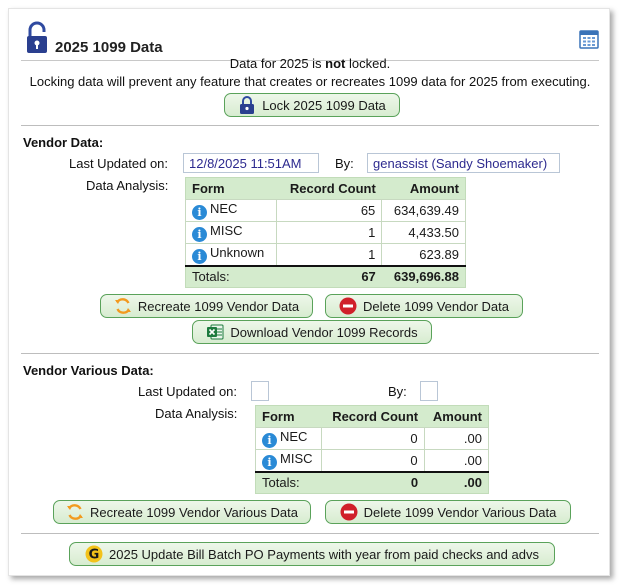 The height and width of the screenshot is (585, 620). I want to click on delete-vendor-data-button: Delete 1099 Vendor Data, so click(424, 306).